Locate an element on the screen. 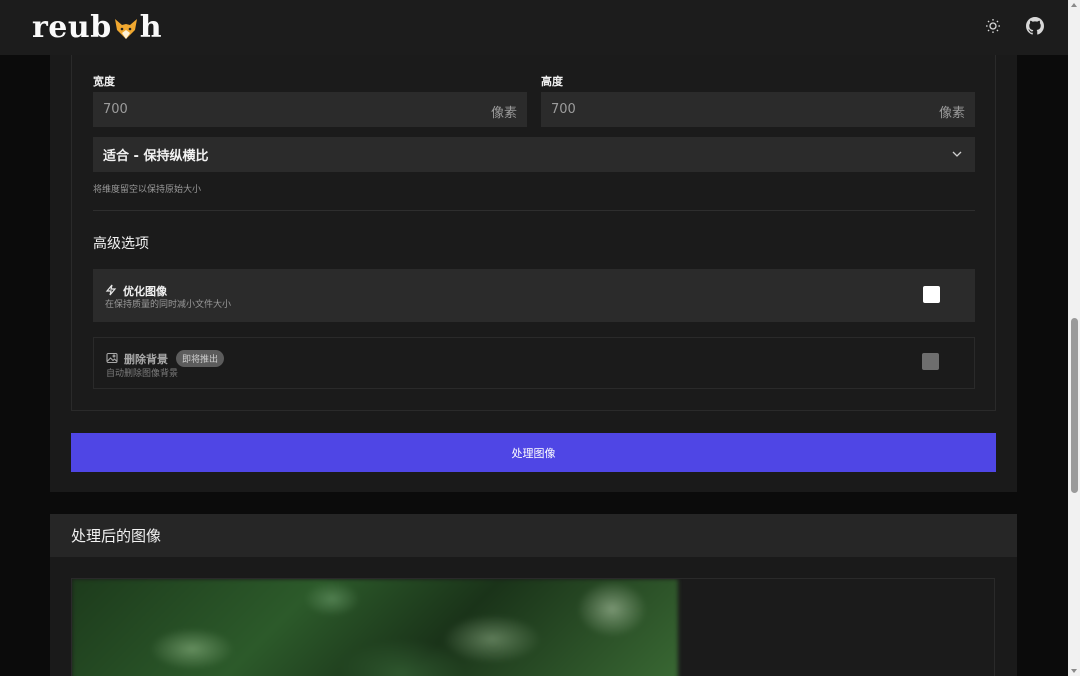  optimize-image-description: 在保持质量的同时减小文件大小 is located at coordinates (168, 305).